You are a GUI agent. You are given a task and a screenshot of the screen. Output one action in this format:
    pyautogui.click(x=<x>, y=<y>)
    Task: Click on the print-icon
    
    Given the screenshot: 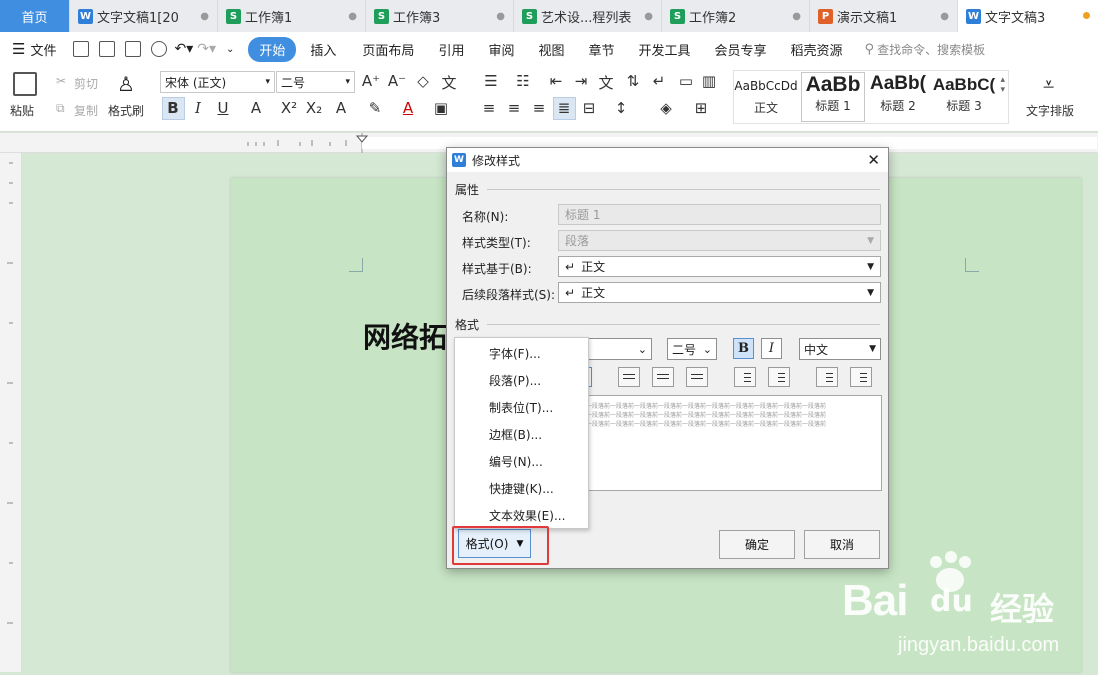 What is the action you would take?
    pyautogui.click(x=133, y=49)
    